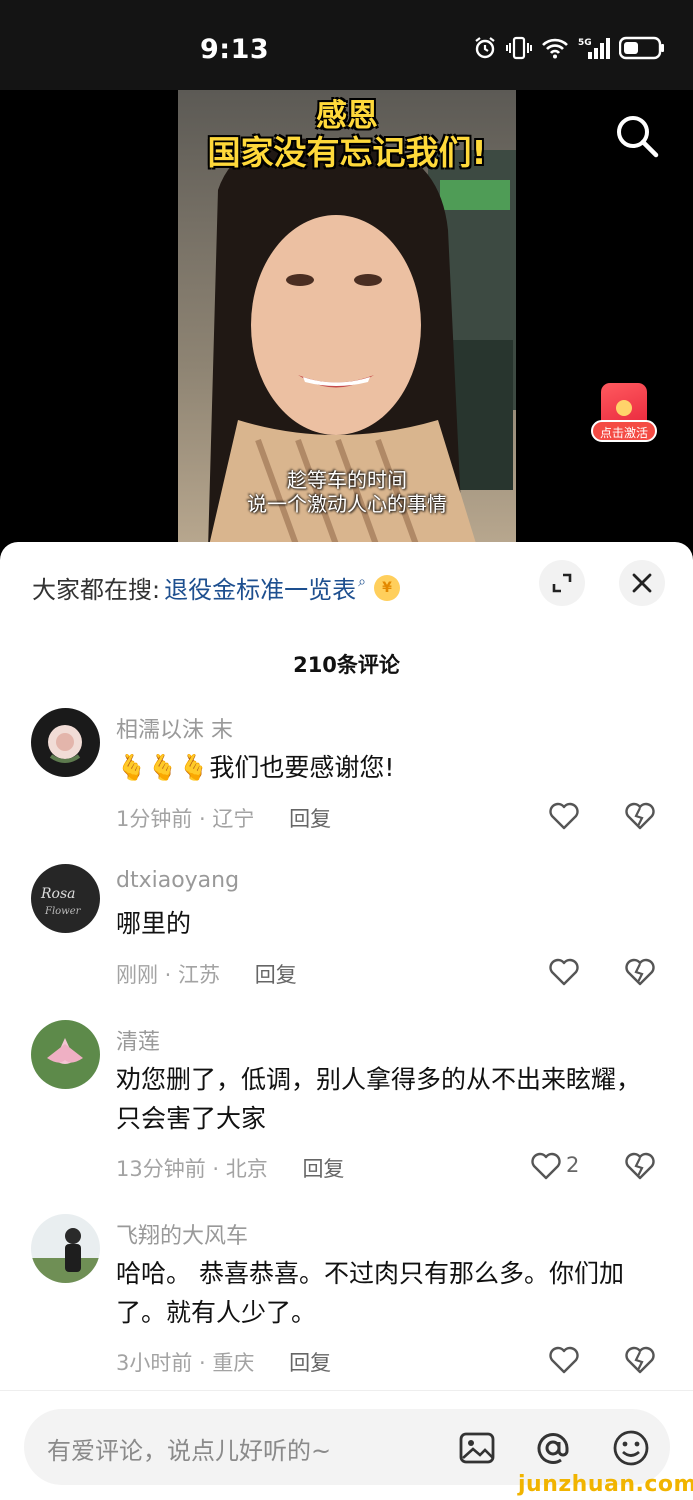  Describe the element at coordinates (555, 48) in the screenshot. I see `wifi-icon` at that location.